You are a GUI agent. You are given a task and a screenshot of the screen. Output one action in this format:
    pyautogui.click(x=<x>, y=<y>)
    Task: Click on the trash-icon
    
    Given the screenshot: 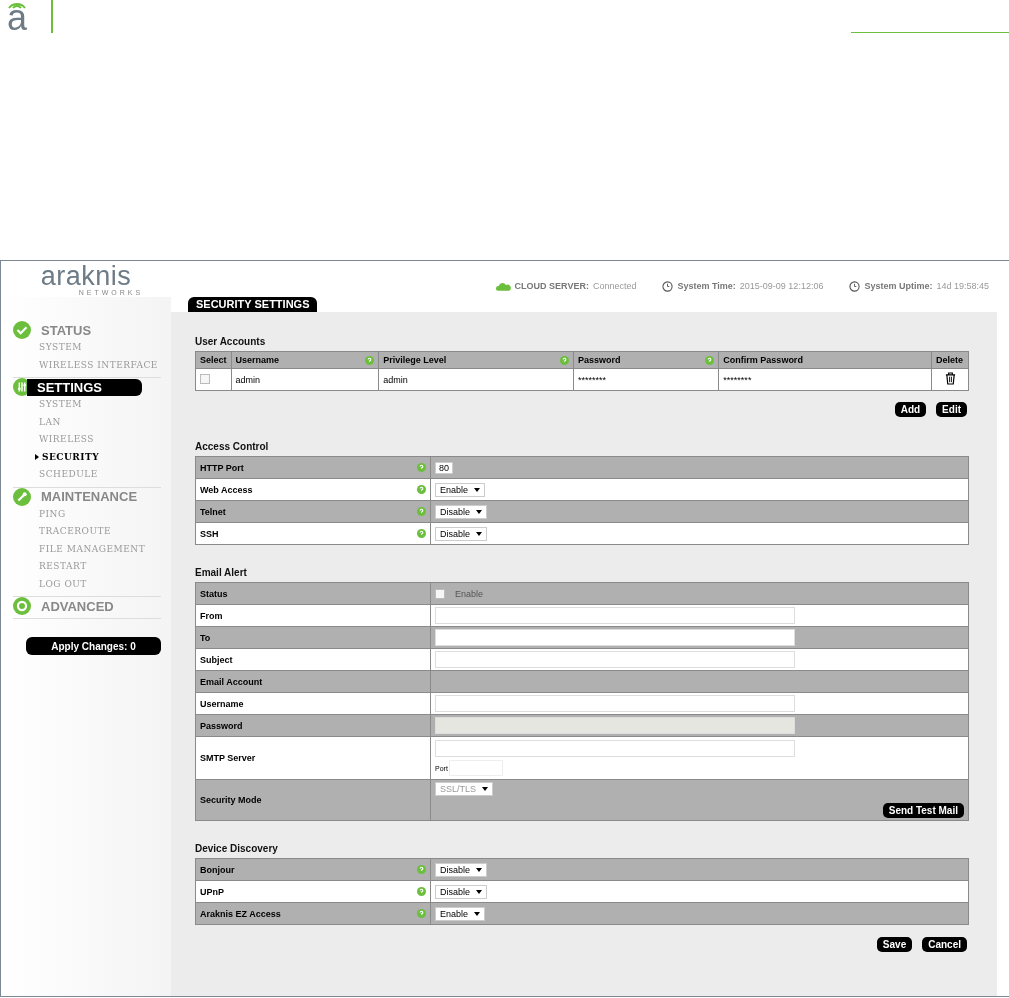 What is the action you would take?
    pyautogui.click(x=950, y=378)
    